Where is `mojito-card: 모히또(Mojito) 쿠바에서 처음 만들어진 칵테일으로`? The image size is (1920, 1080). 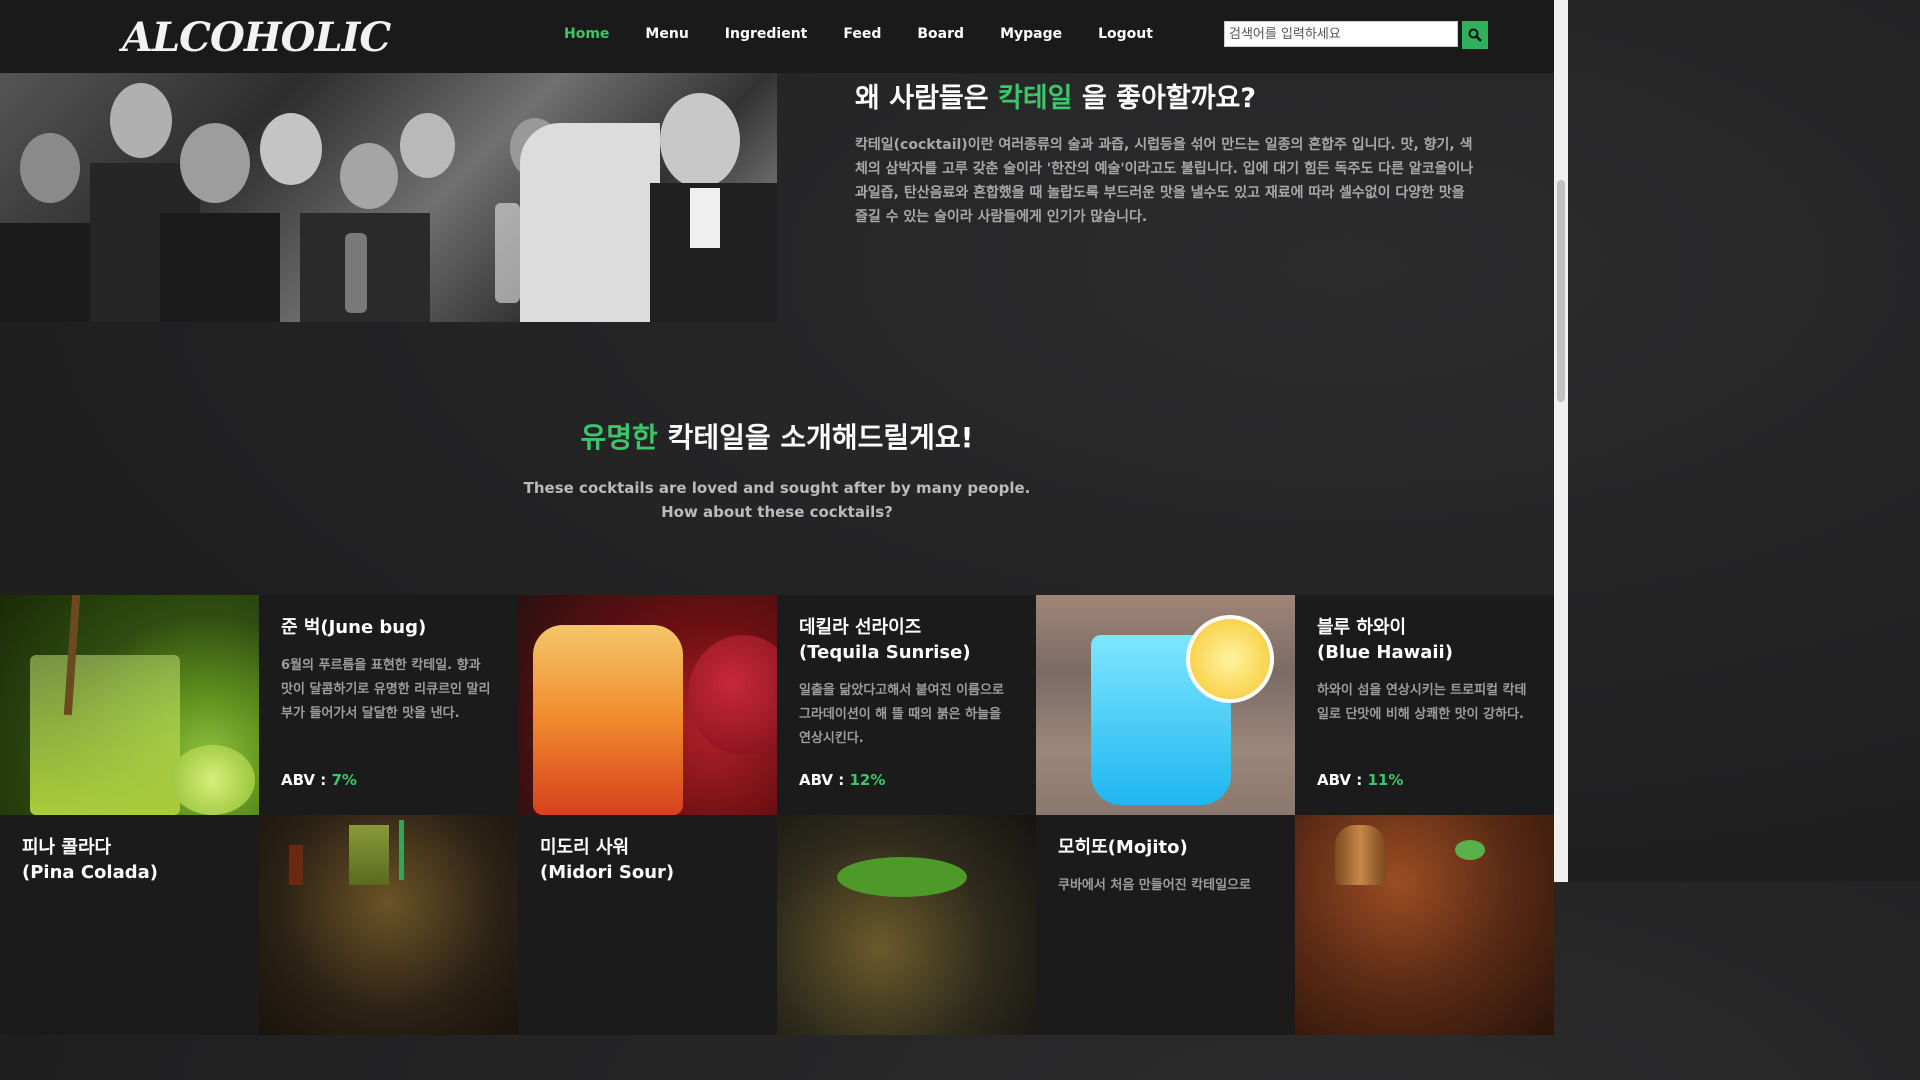 mojito-card: 모히또(Mojito) 쿠바에서 처음 만들어진 칵테일으로 is located at coordinates (1165, 925).